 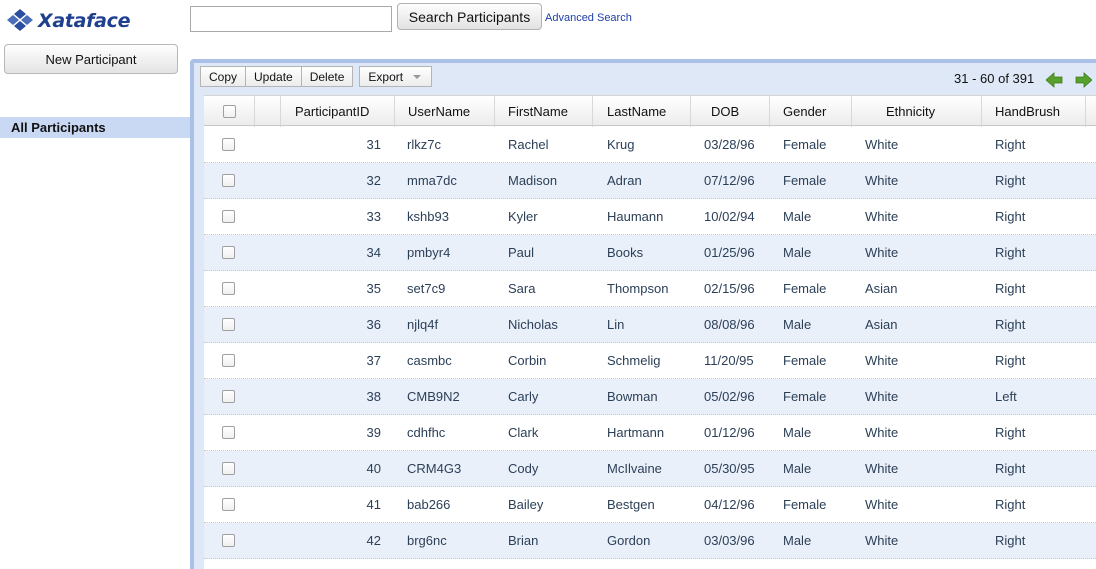 What do you see at coordinates (428, 504) in the screenshot?
I see `username-cell: bab266` at bounding box center [428, 504].